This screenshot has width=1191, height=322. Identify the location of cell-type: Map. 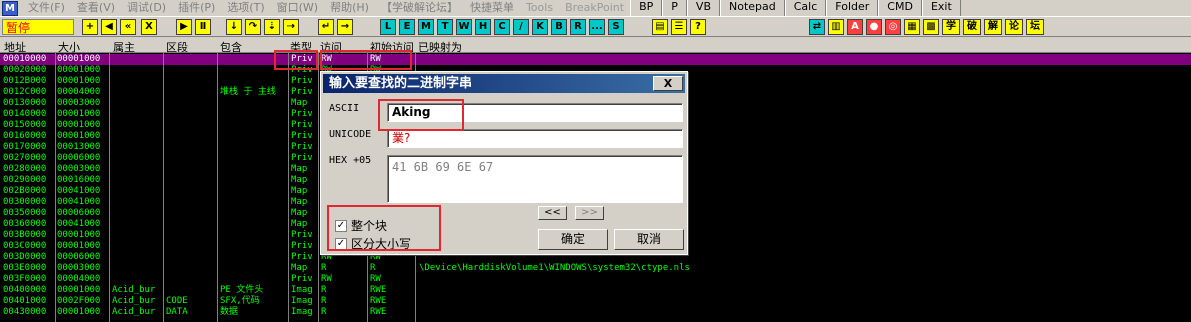
(299, 180).